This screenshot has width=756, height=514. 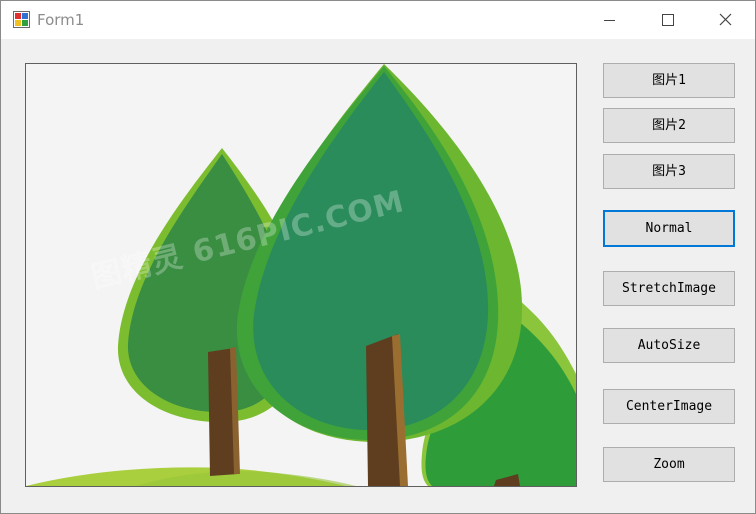 I want to click on normal-button: Normal, so click(x=669, y=228).